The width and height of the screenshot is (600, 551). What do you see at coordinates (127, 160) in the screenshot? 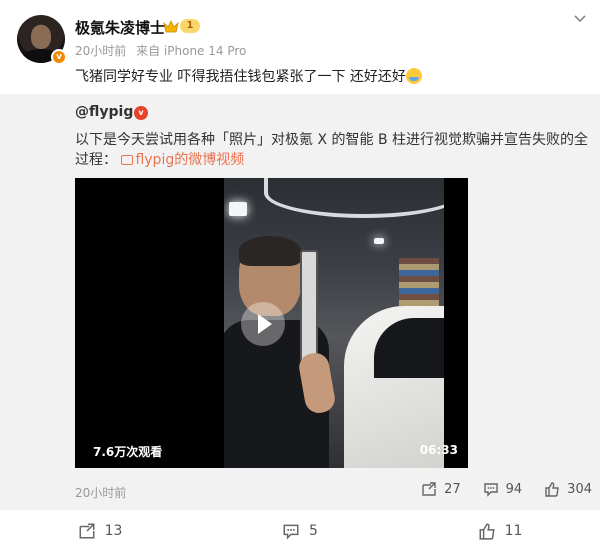
I see `link-video-icon` at bounding box center [127, 160].